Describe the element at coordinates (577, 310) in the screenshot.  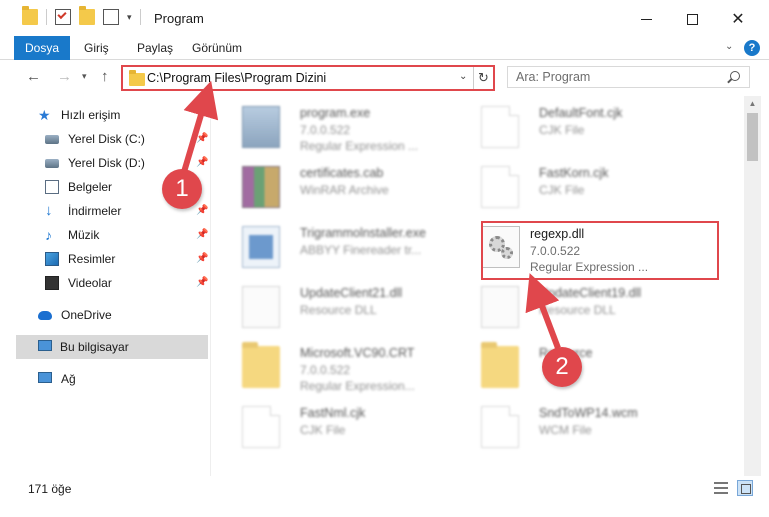
I see `file-type: Resource DLL` at that location.